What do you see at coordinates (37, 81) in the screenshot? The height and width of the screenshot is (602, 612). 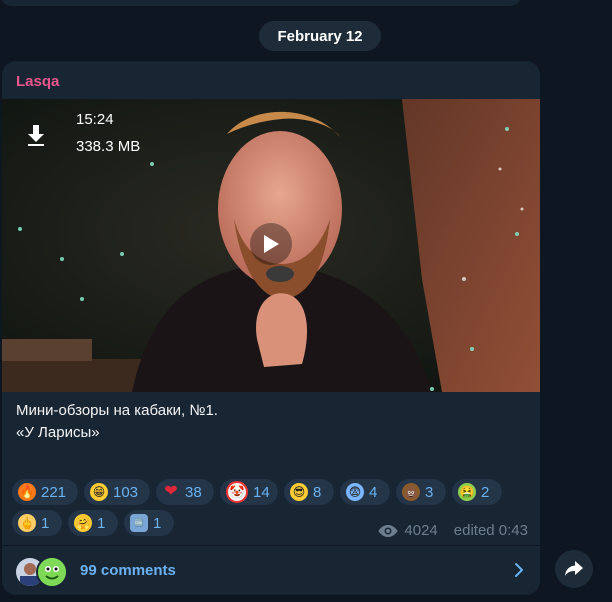 I see `post-author: Lasqa` at bounding box center [37, 81].